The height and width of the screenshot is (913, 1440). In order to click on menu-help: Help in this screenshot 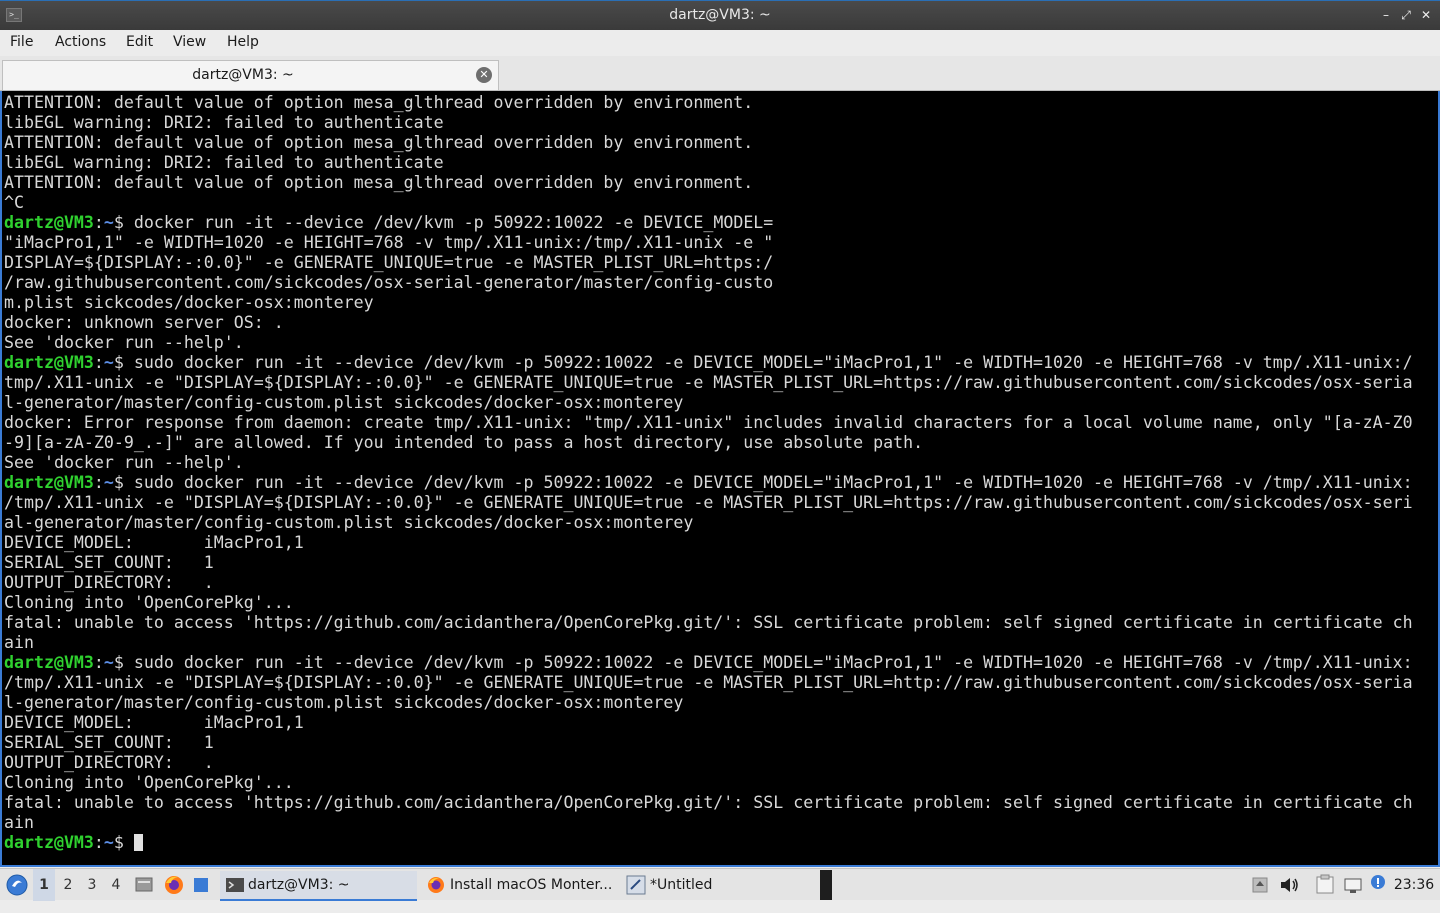, I will do `click(243, 42)`.